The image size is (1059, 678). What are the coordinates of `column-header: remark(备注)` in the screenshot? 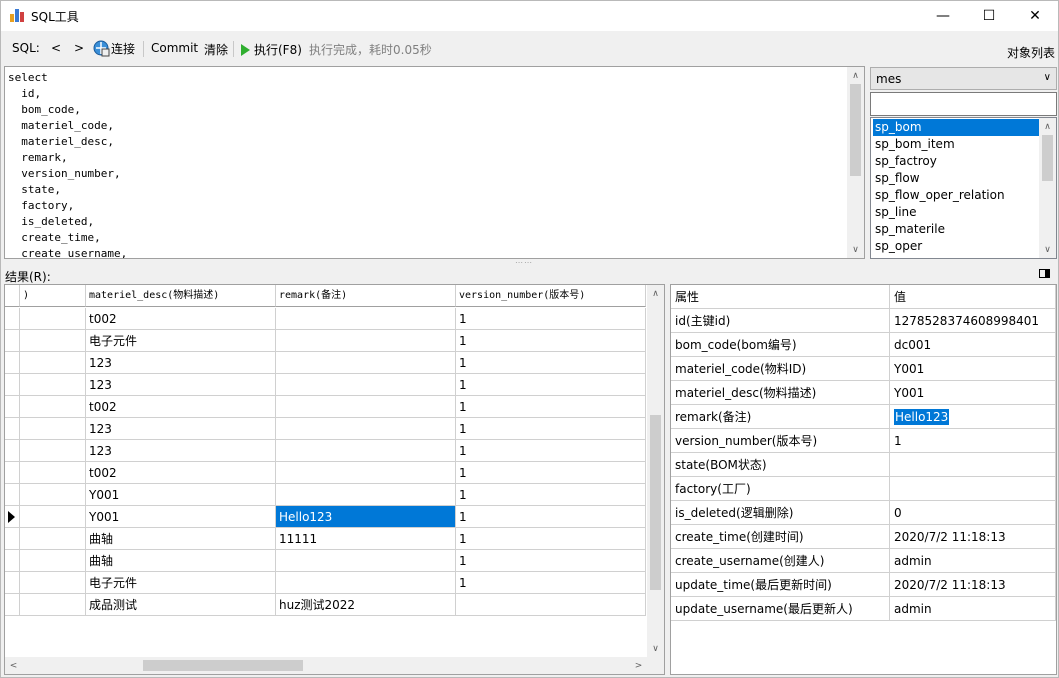 It's located at (366, 296).